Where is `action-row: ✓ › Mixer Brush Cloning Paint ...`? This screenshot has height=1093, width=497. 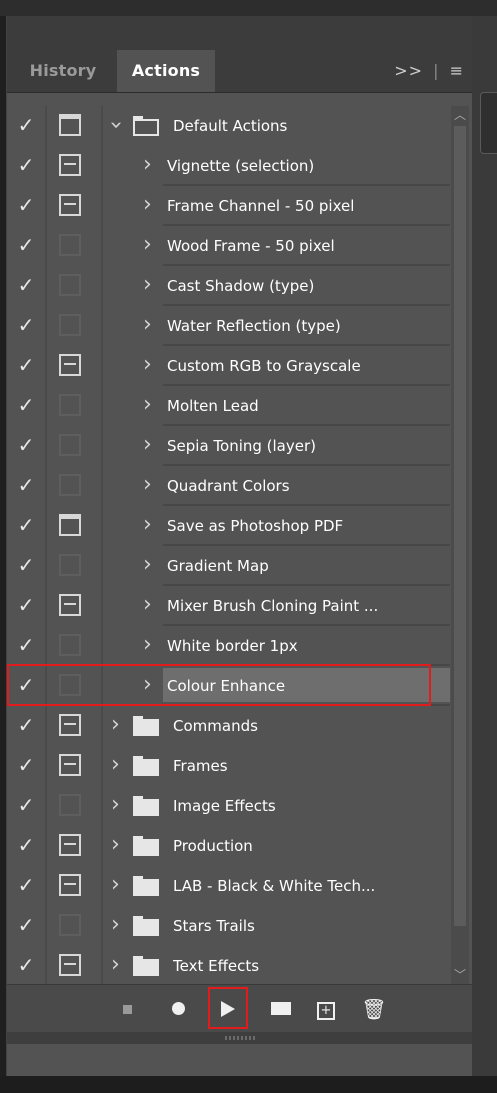
action-row: ✓ › Mixer Brush Cloning Paint ... is located at coordinates (239, 606).